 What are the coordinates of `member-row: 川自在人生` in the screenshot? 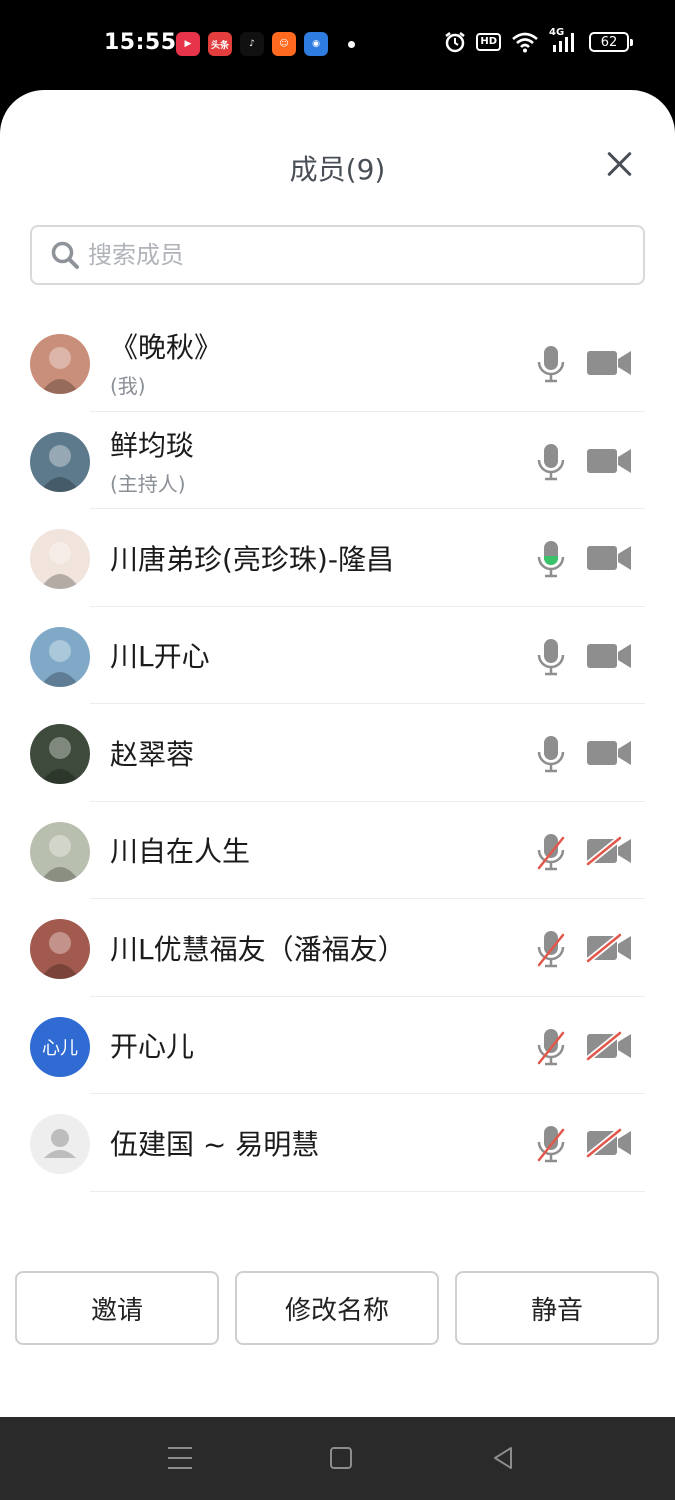 It's located at (337, 851).